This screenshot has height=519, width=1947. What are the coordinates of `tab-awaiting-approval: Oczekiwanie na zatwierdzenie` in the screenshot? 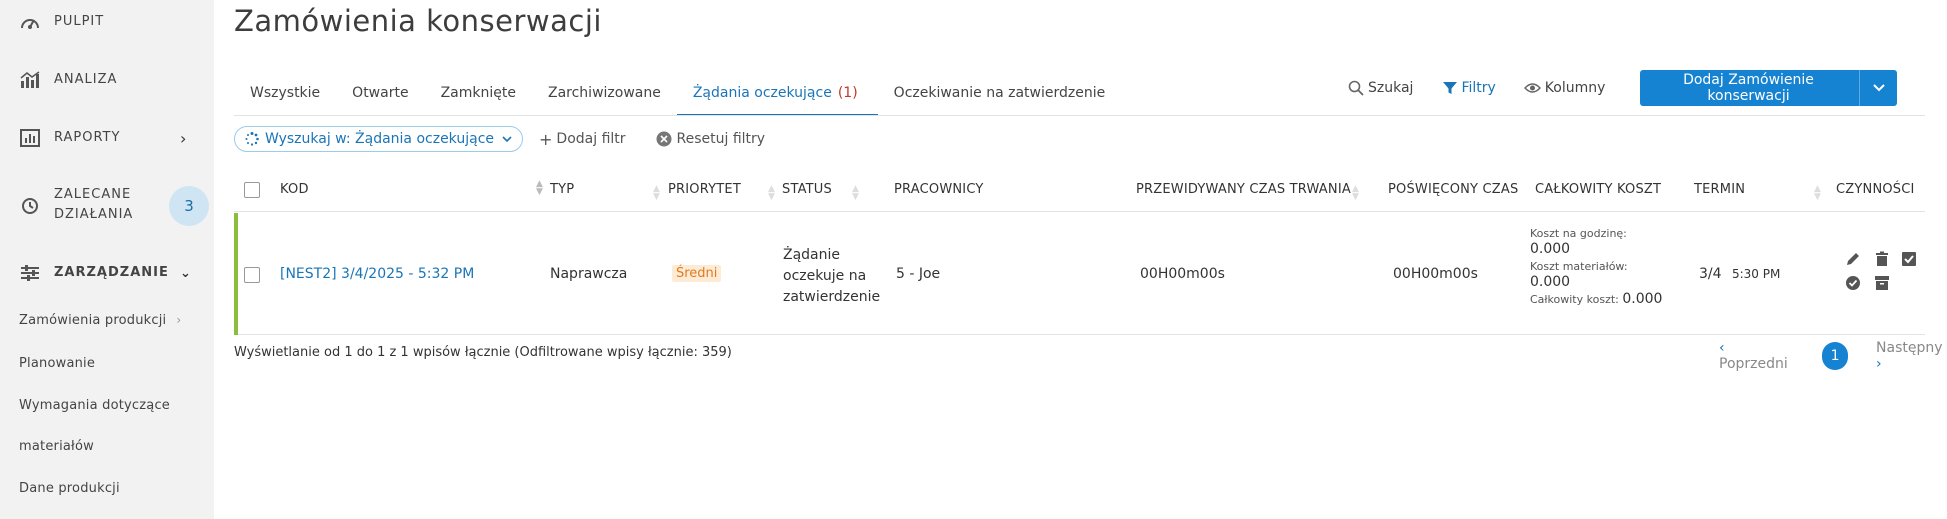 It's located at (1000, 98).